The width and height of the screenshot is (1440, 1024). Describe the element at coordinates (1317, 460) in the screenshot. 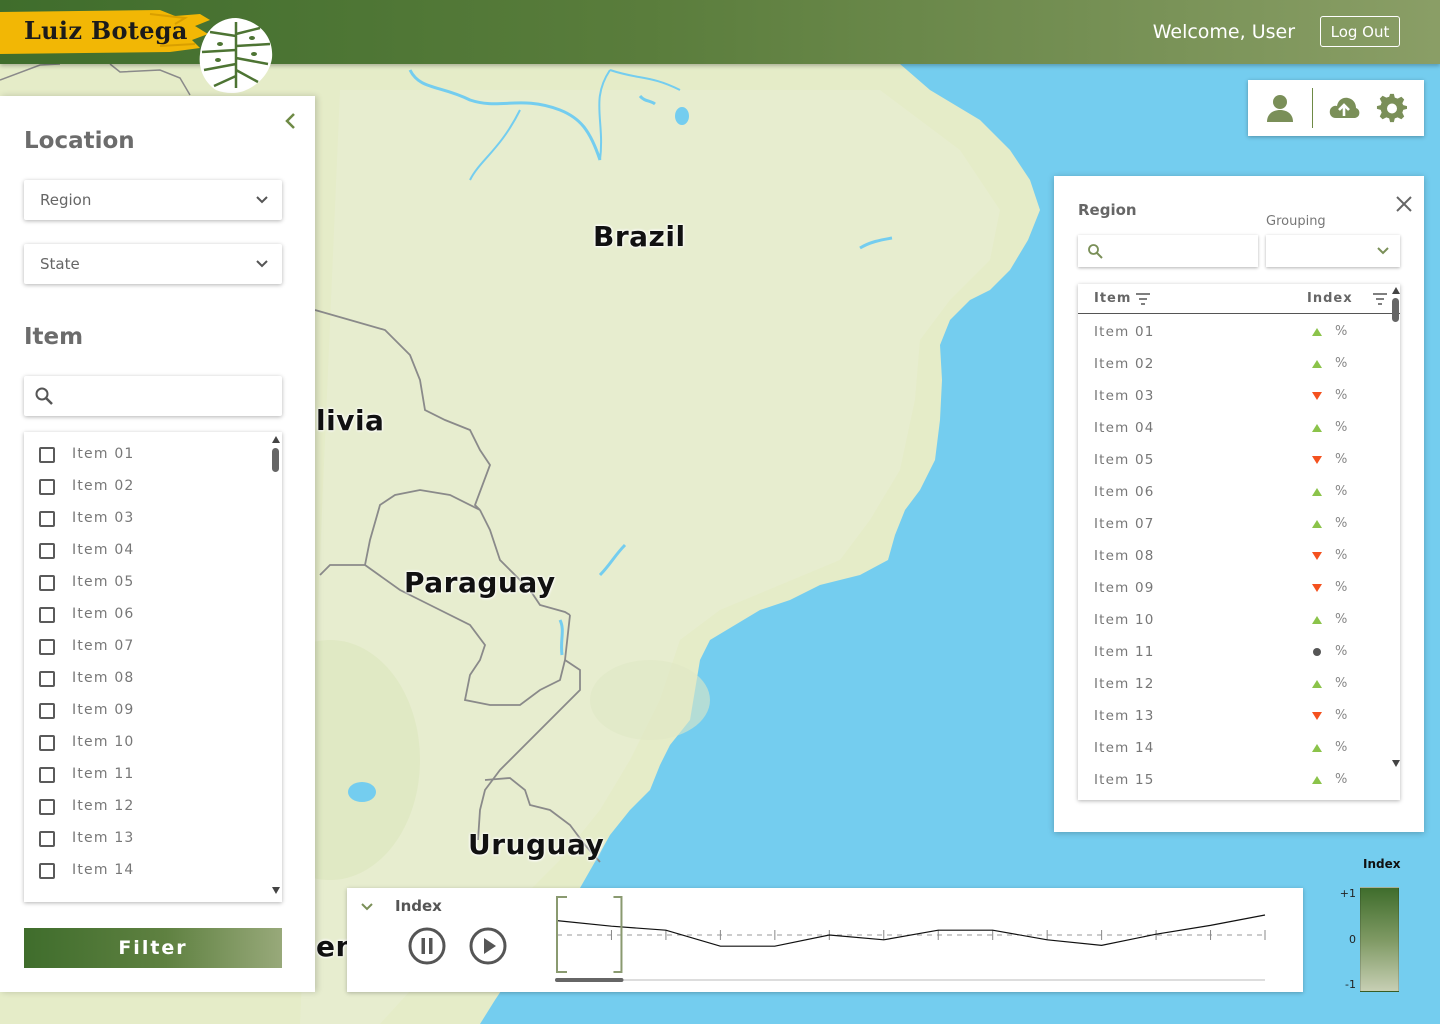

I see `trend-down-icon` at that location.